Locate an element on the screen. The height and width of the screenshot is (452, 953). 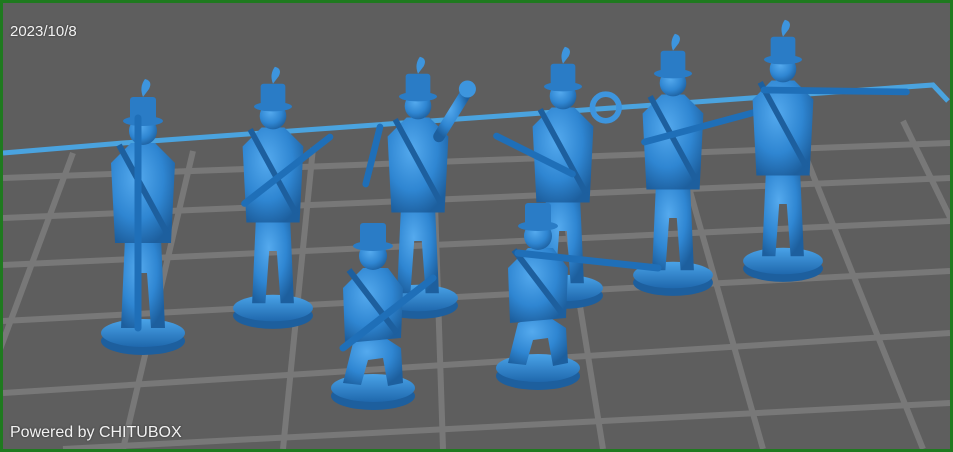
marching-musket-figure is located at coordinates (283, 197).